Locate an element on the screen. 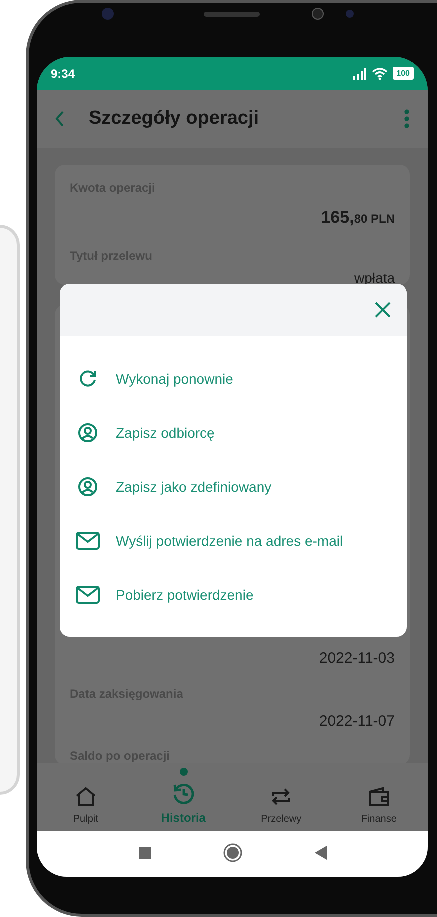  history-icon is located at coordinates (184, 794).